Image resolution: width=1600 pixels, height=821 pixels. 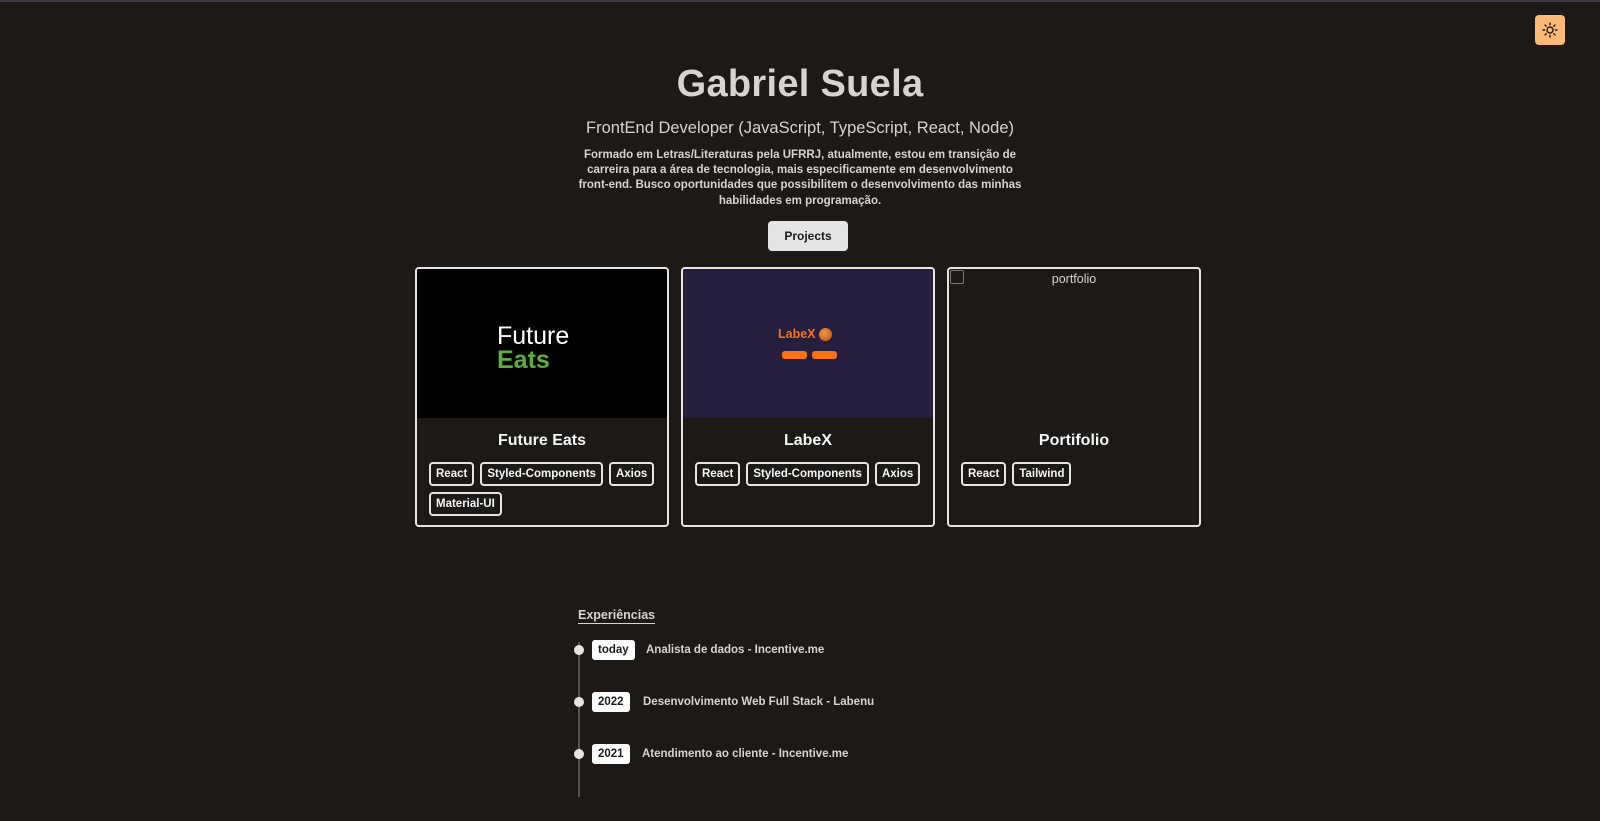 What do you see at coordinates (808, 236) in the screenshot?
I see `projects-button: Projects` at bounding box center [808, 236].